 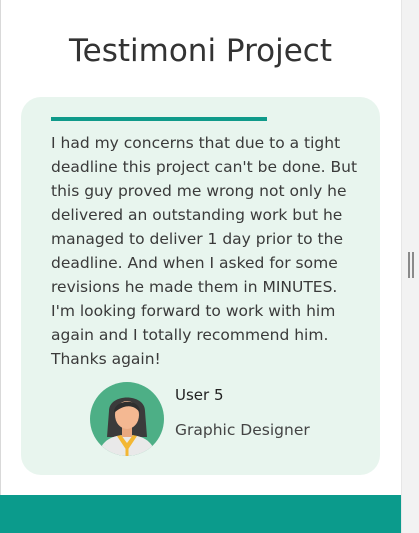 I want to click on page-title: Testimoni Project, so click(x=200, y=51).